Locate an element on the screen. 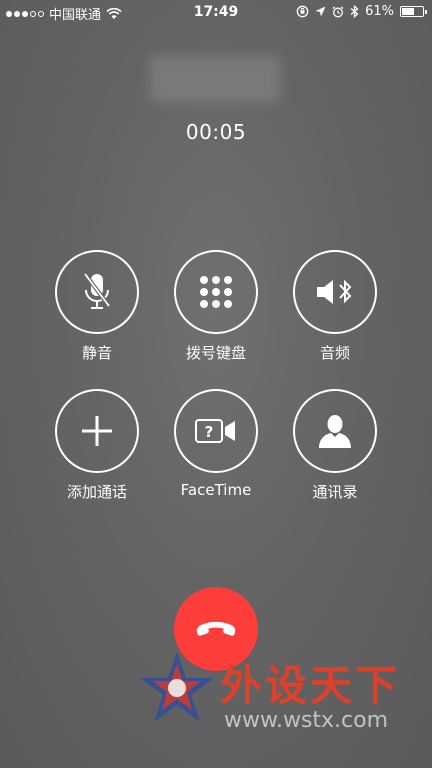 This screenshot has width=432, height=768. contacts-circle is located at coordinates (335, 431).